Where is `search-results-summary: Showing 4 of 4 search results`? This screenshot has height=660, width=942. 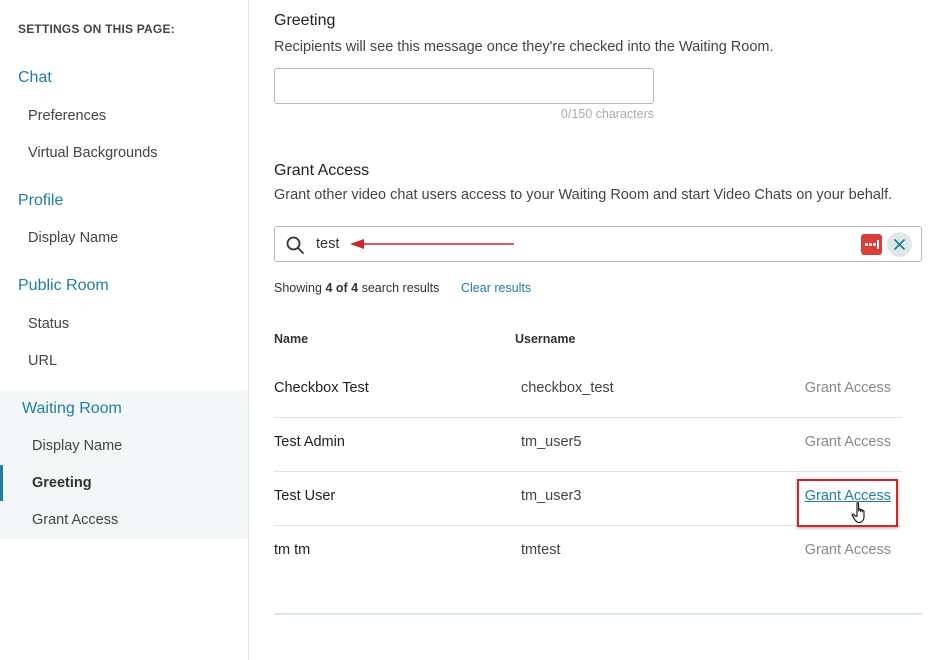 search-results-summary: Showing 4 of 4 search results is located at coordinates (357, 288).